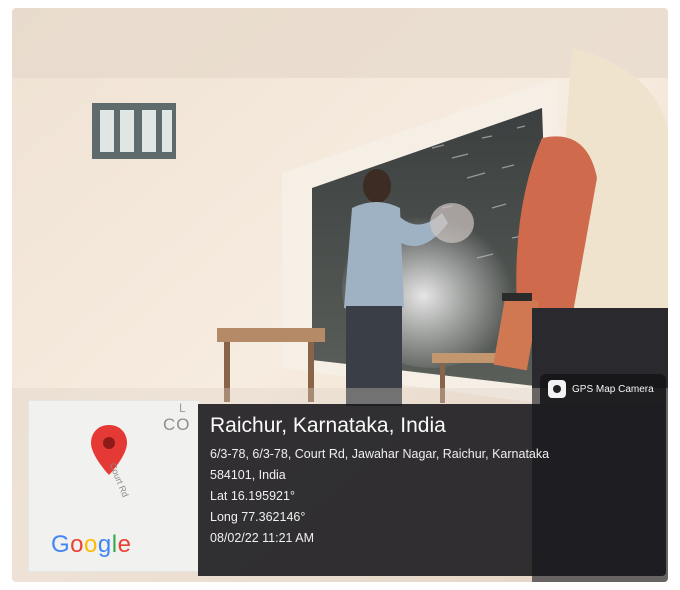  Describe the element at coordinates (557, 389) in the screenshot. I see `camera-icon` at that location.